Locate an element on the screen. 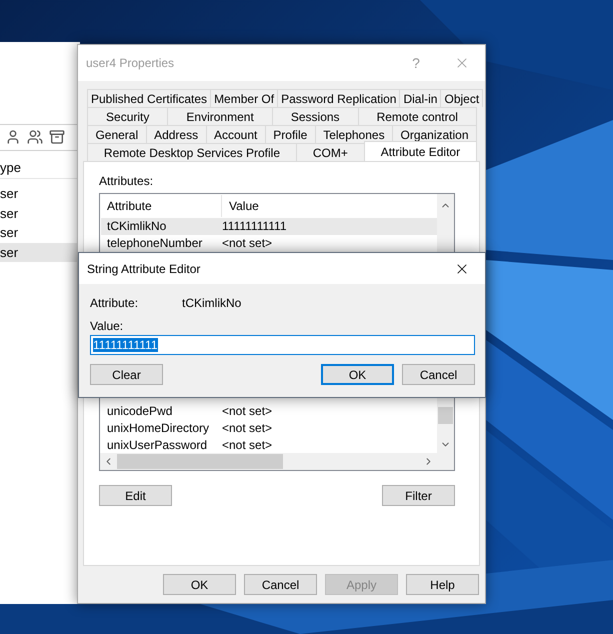 The width and height of the screenshot is (613, 634). attribute-name: tCKimlikNo is located at coordinates (137, 226).